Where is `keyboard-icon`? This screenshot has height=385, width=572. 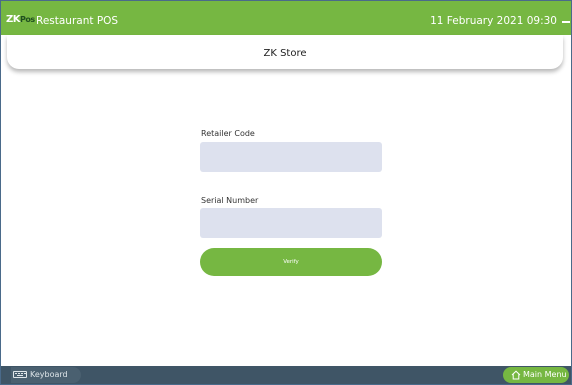 keyboard-icon is located at coordinates (20, 374).